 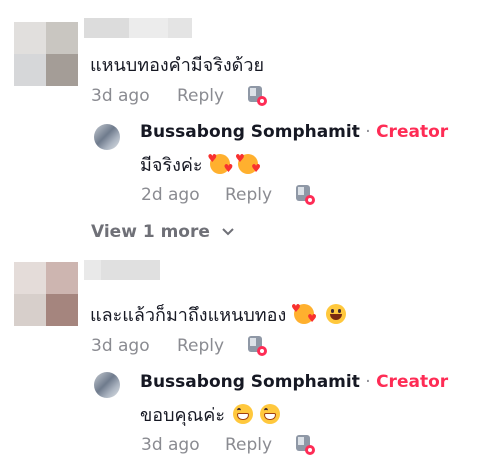 What do you see at coordinates (150, 232) in the screenshot?
I see `view-more-label: View 1 more` at bounding box center [150, 232].